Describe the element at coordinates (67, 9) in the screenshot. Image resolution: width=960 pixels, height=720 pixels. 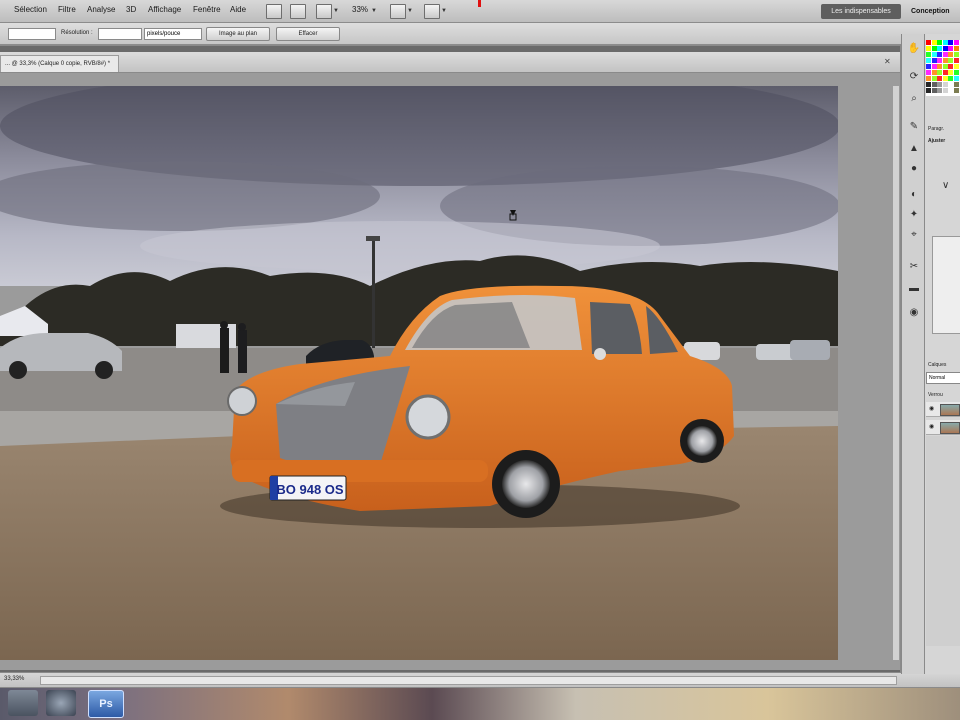
I see `menu-filter: Filtre` at that location.